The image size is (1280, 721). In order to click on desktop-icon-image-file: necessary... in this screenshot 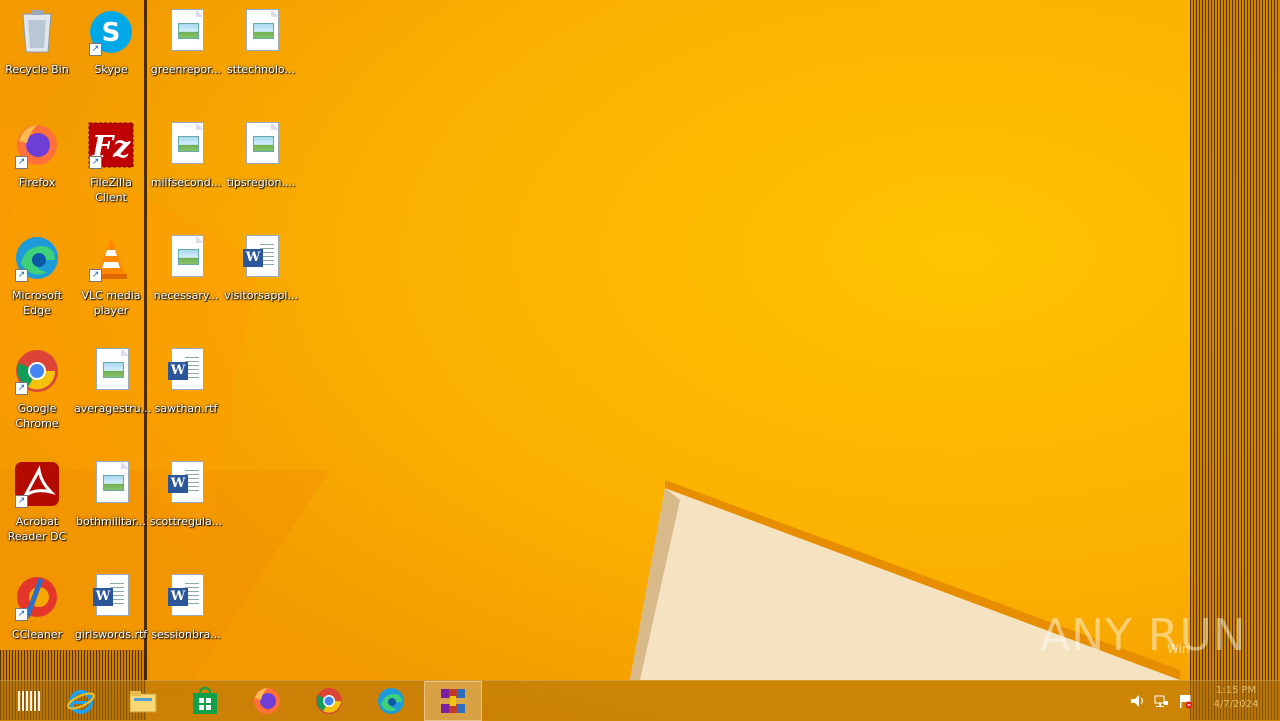, I will do `click(186, 268)`.